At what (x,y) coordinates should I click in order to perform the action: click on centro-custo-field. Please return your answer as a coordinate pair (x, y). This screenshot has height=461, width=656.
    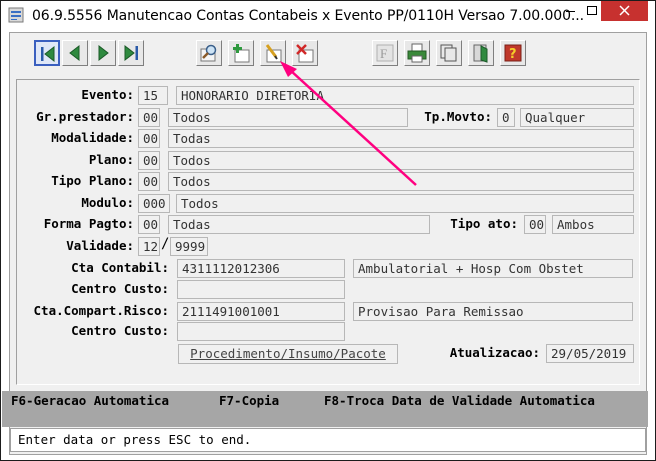
    Looking at the image, I should click on (261, 289).